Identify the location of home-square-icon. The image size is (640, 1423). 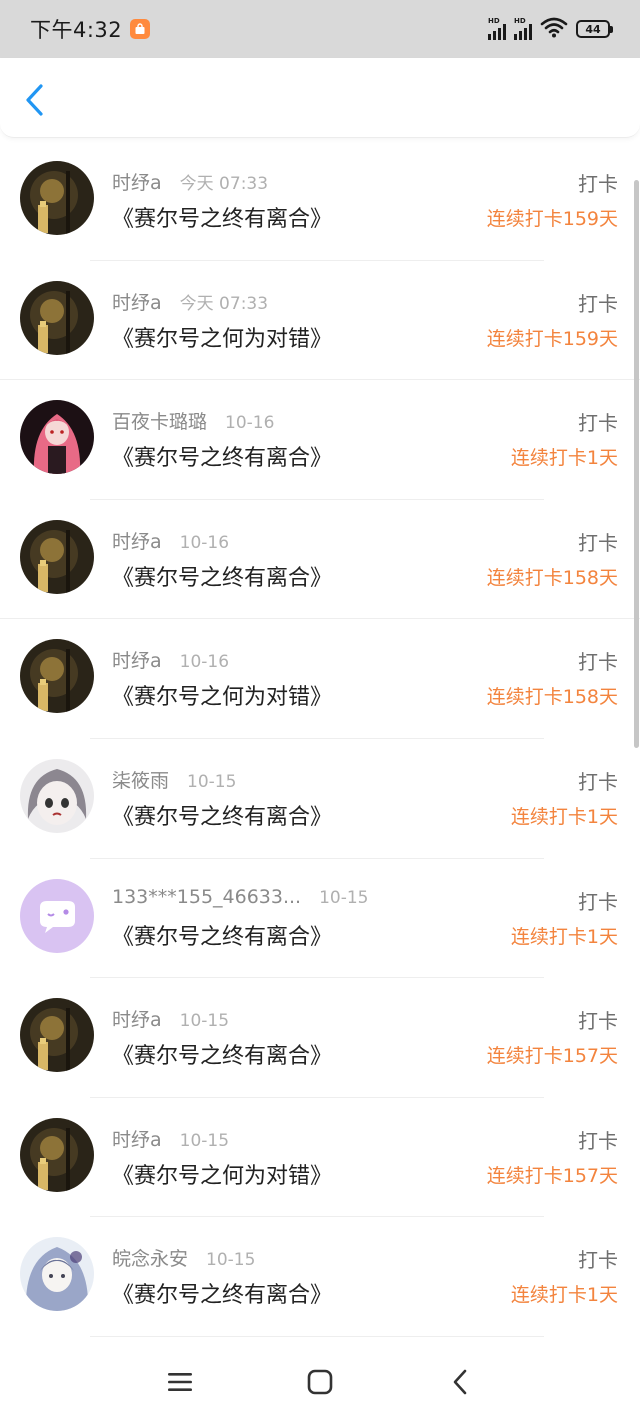
(320, 1382).